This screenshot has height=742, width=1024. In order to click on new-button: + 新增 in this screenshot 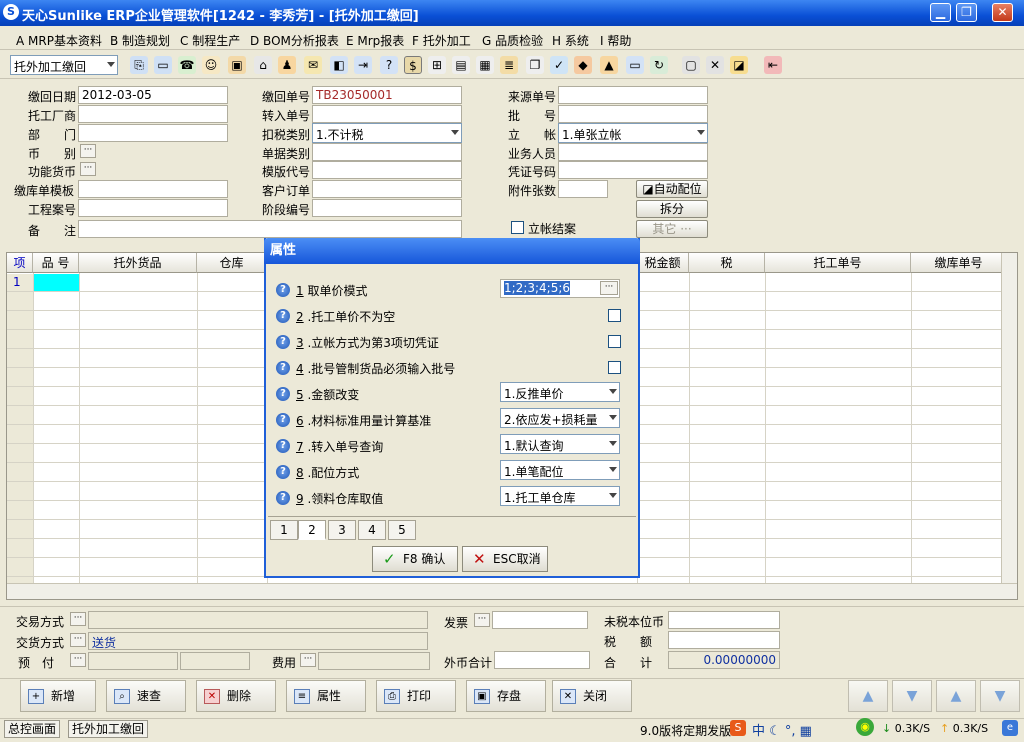, I will do `click(58, 696)`.